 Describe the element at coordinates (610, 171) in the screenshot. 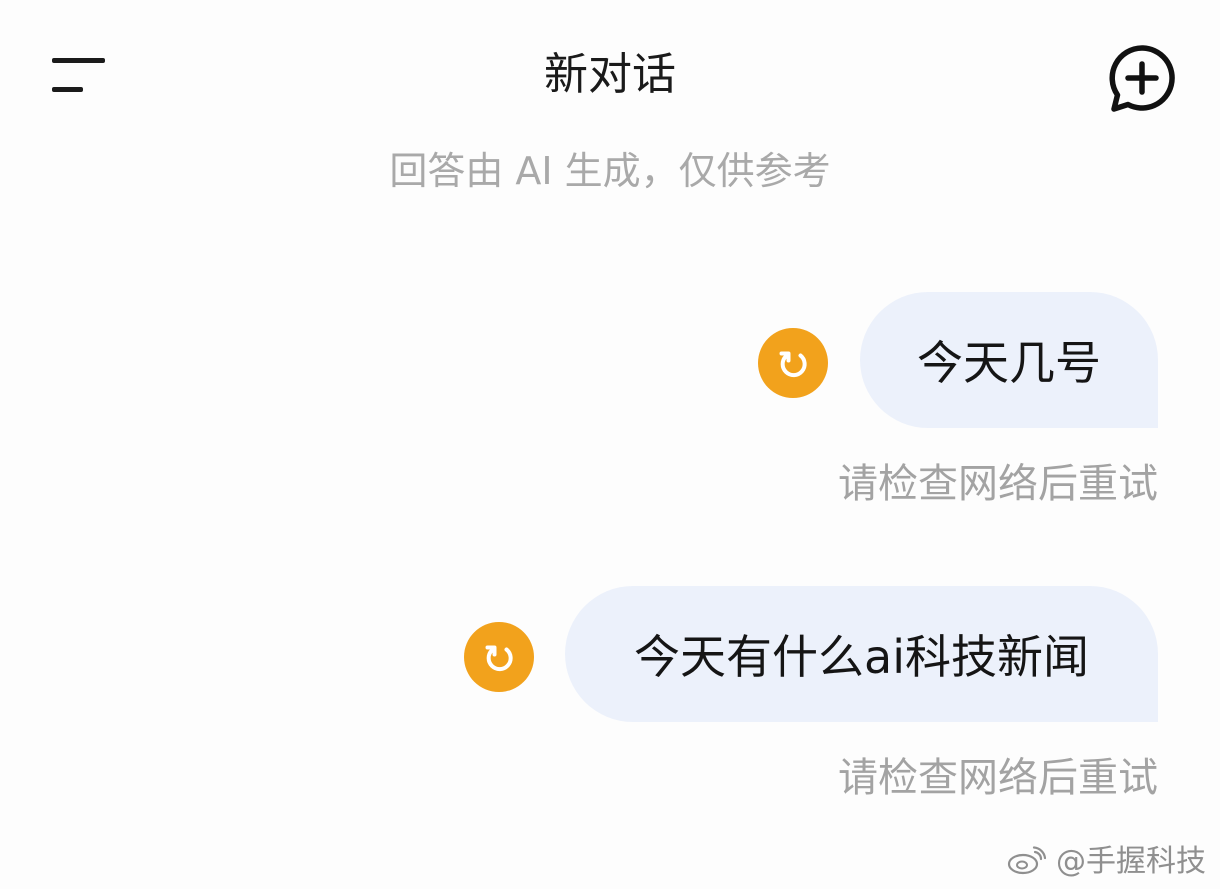

I see `ai-disclaimer: 回答由 AI 生成，仅供参考` at that location.